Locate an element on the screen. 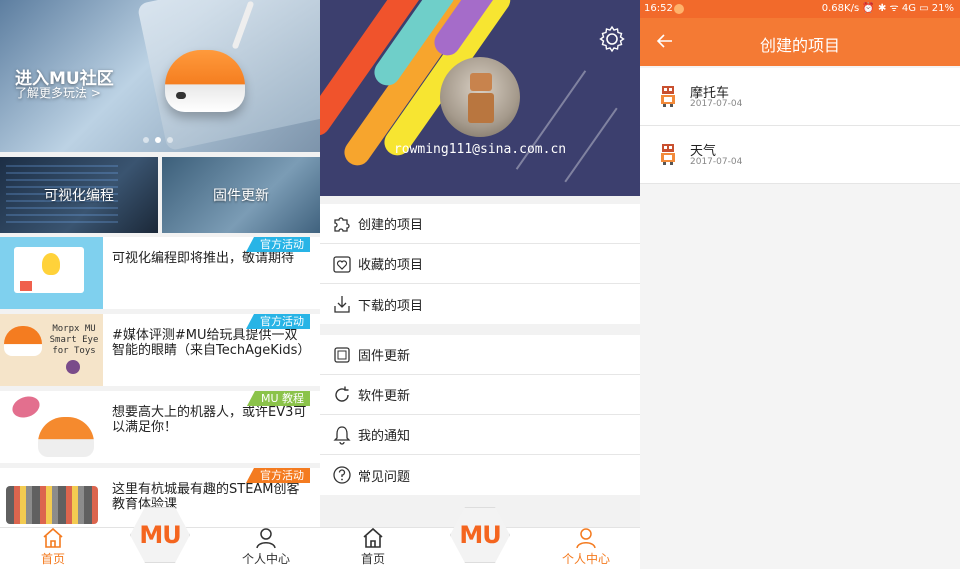  puzzle-icon is located at coordinates (342, 224).